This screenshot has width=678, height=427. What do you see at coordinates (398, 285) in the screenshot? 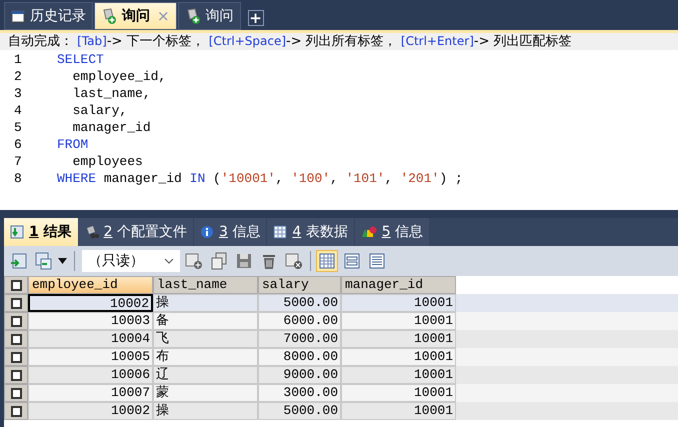
I see `column-header: manager_id` at bounding box center [398, 285].